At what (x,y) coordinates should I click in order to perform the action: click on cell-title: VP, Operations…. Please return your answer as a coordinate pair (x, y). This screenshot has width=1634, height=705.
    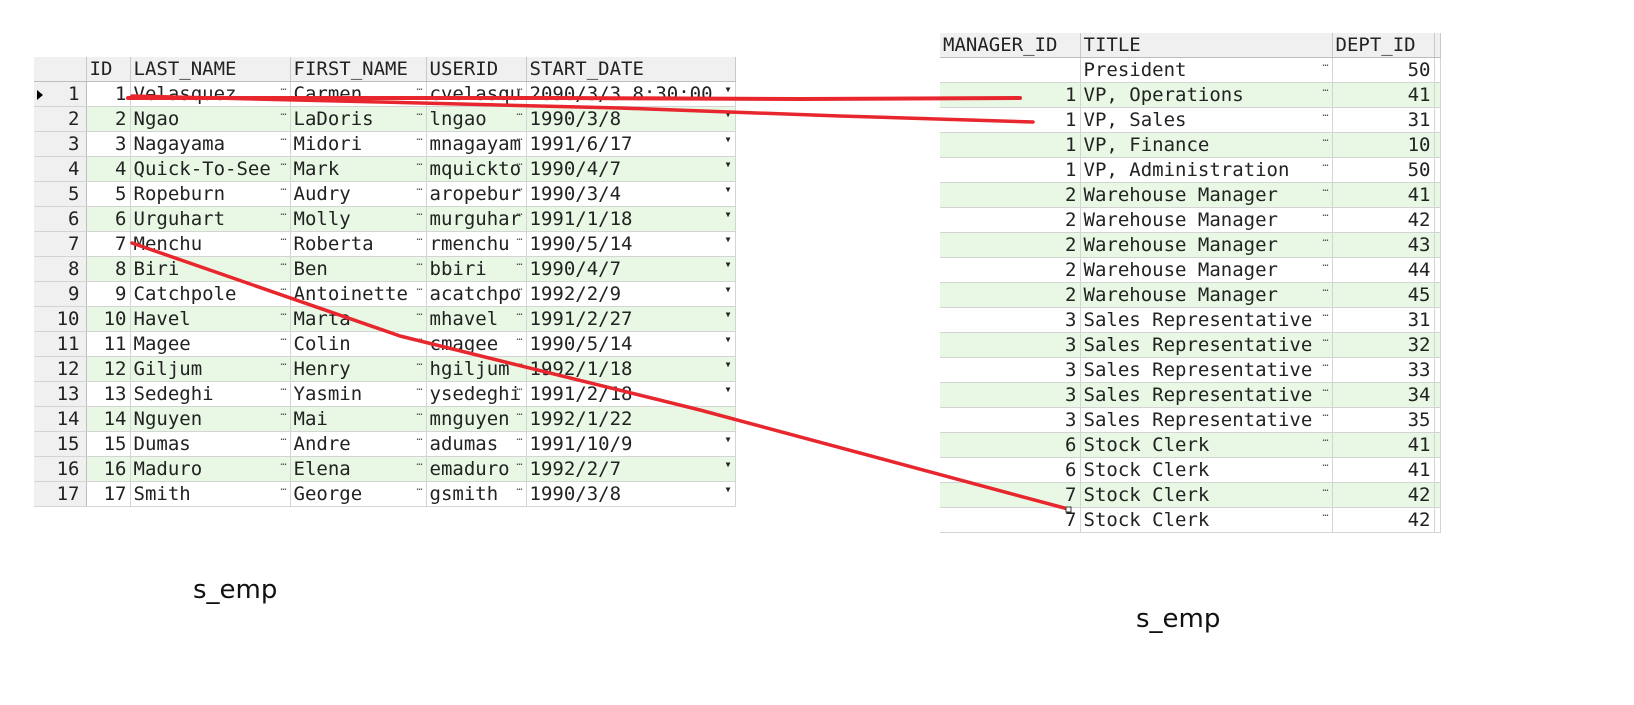
    Looking at the image, I should click on (1206, 95).